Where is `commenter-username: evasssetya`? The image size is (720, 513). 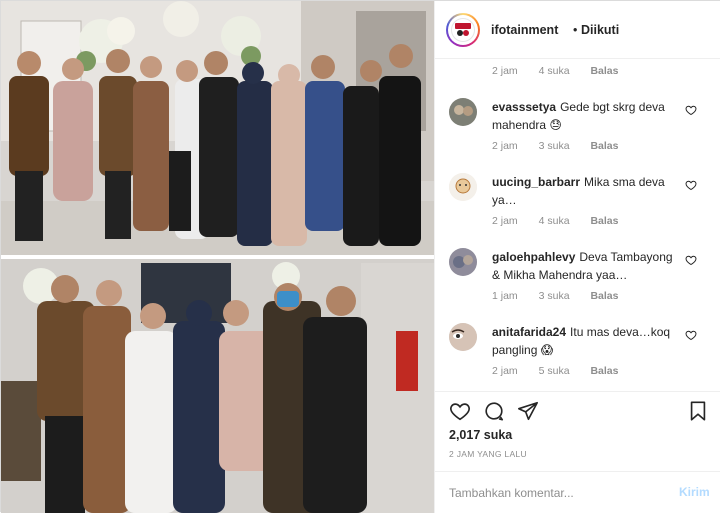
commenter-username: evasssetya is located at coordinates (524, 107).